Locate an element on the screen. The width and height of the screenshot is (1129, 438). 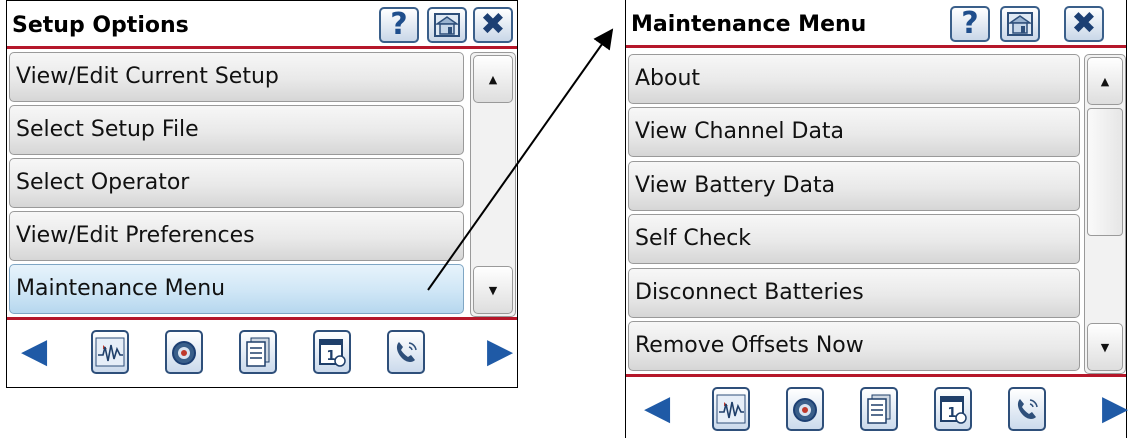
connector-arrow is located at coordinates (520, 159).